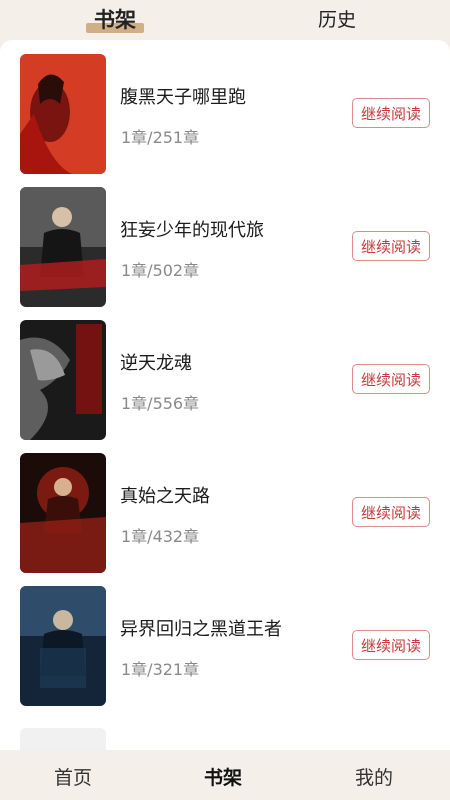  What do you see at coordinates (160, 536) in the screenshot?
I see `reading-progress: 1章/432章` at bounding box center [160, 536].